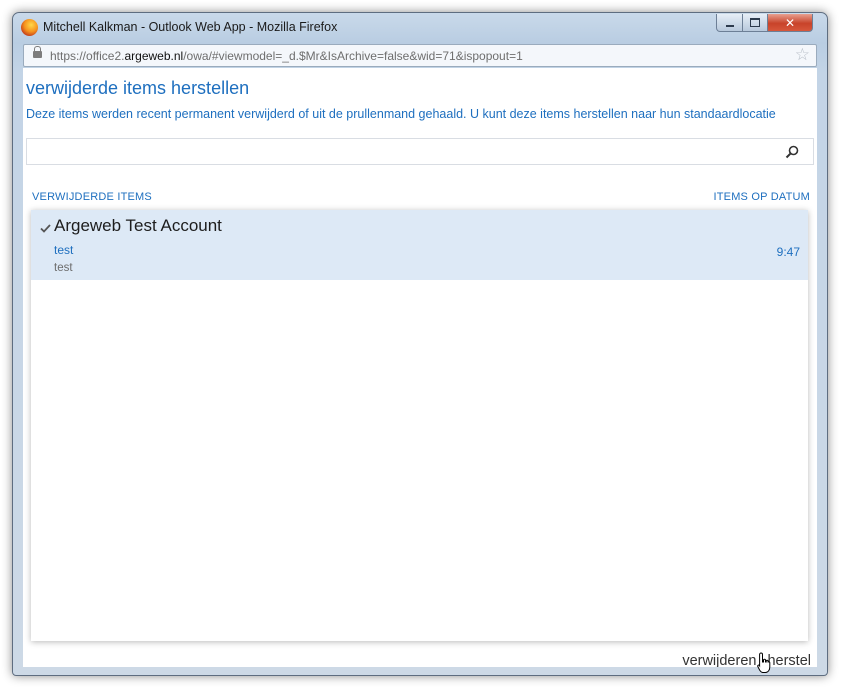  I want to click on check-icon, so click(45, 228).